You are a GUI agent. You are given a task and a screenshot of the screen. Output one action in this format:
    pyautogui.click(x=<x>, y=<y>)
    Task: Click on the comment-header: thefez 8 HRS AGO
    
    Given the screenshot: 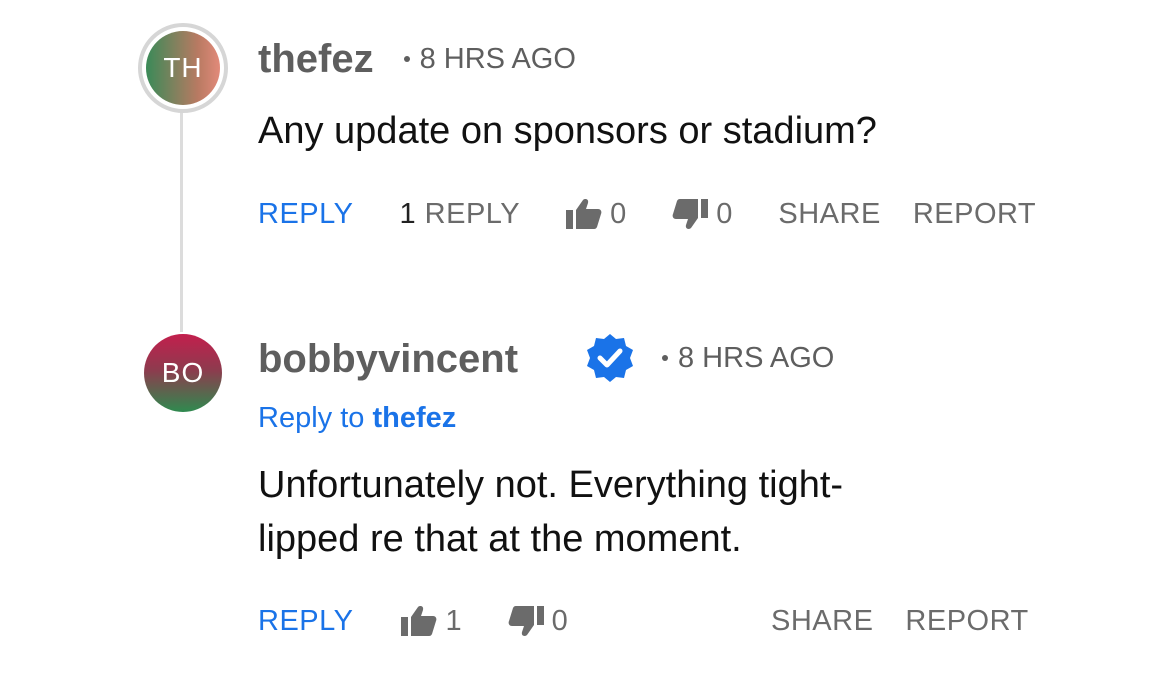 What is the action you would take?
    pyautogui.click(x=417, y=59)
    